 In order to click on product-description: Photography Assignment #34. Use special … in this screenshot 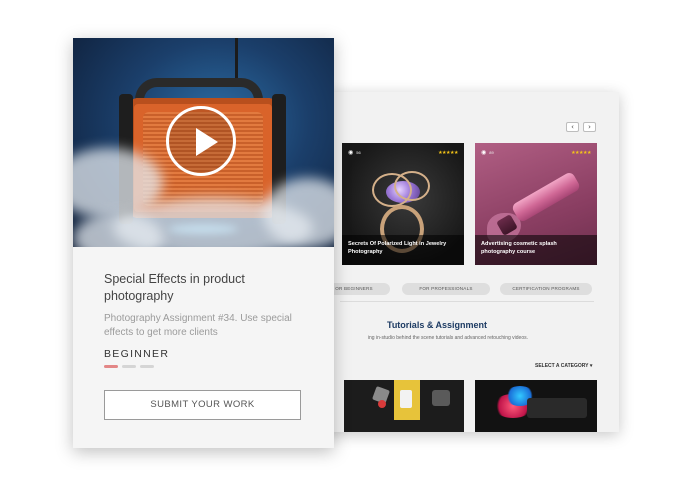, I will do `click(198, 325)`.